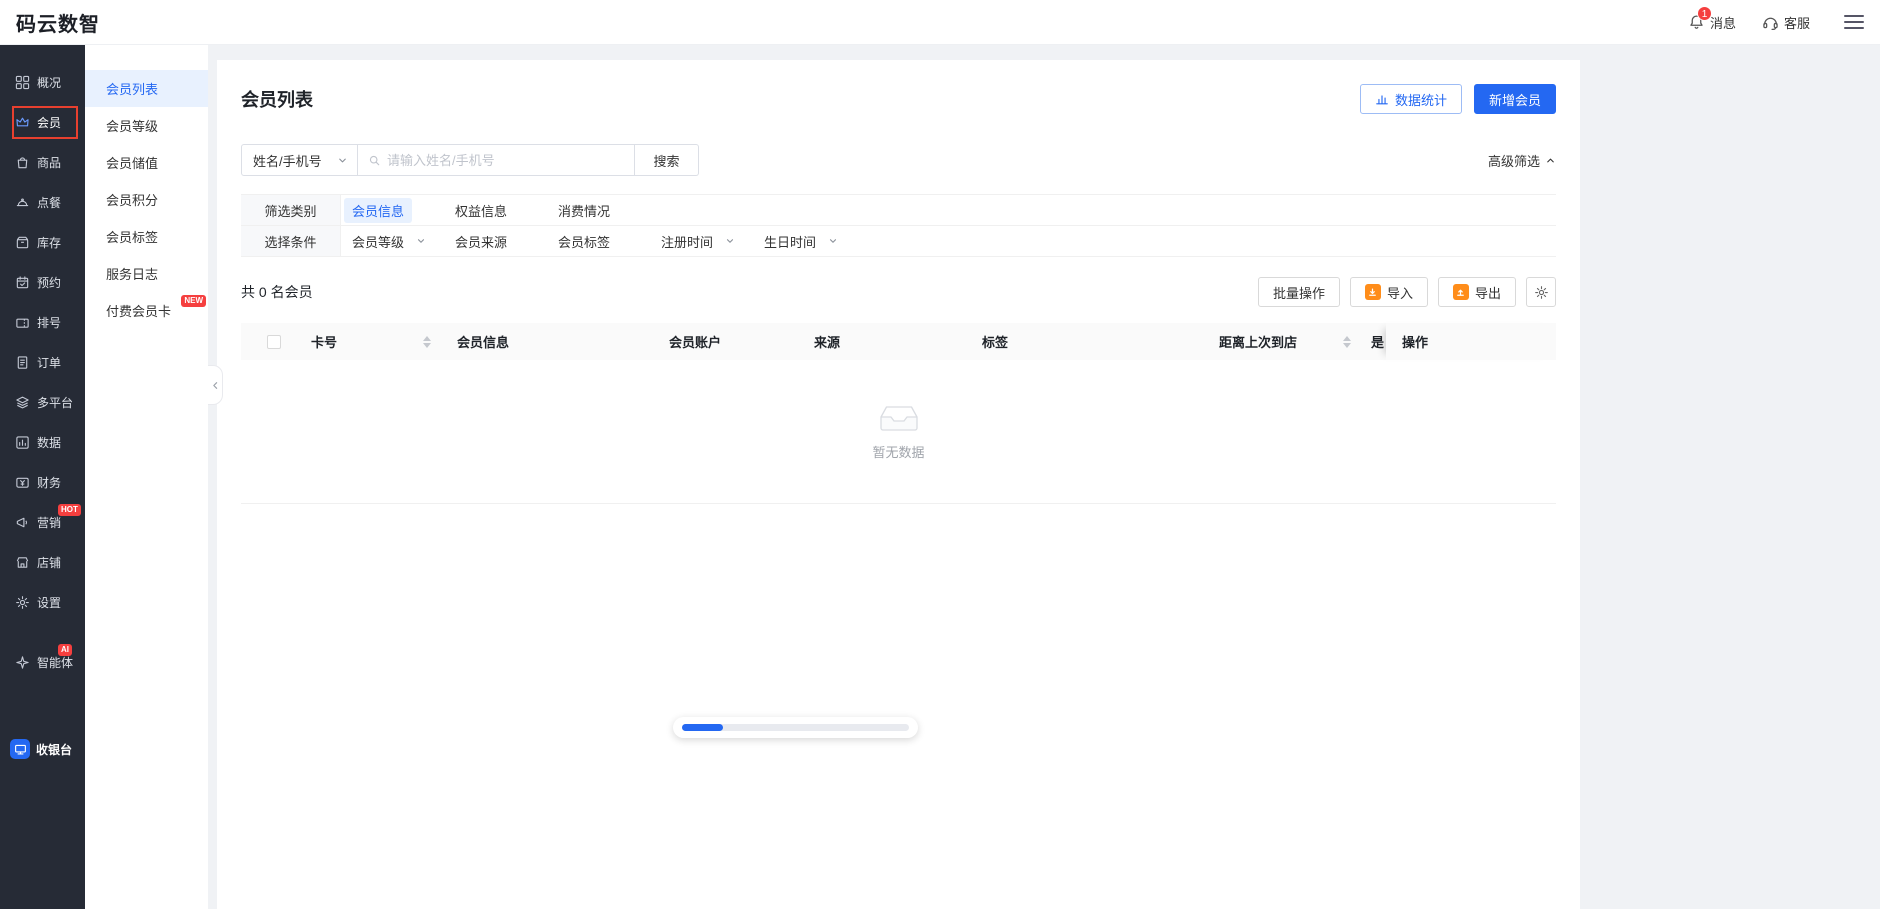 The width and height of the screenshot is (1880, 909). What do you see at coordinates (725, 341) in the screenshot?
I see `column-member-account: 会员账户` at bounding box center [725, 341].